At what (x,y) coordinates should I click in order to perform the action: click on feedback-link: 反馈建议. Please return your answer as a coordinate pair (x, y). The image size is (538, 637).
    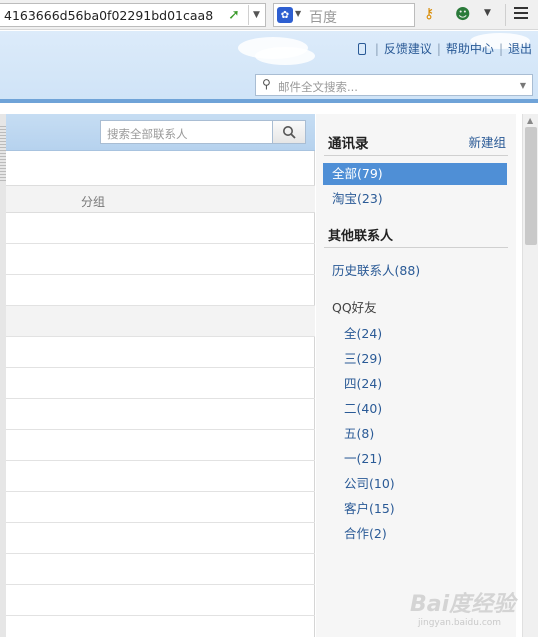
    Looking at the image, I should click on (408, 49).